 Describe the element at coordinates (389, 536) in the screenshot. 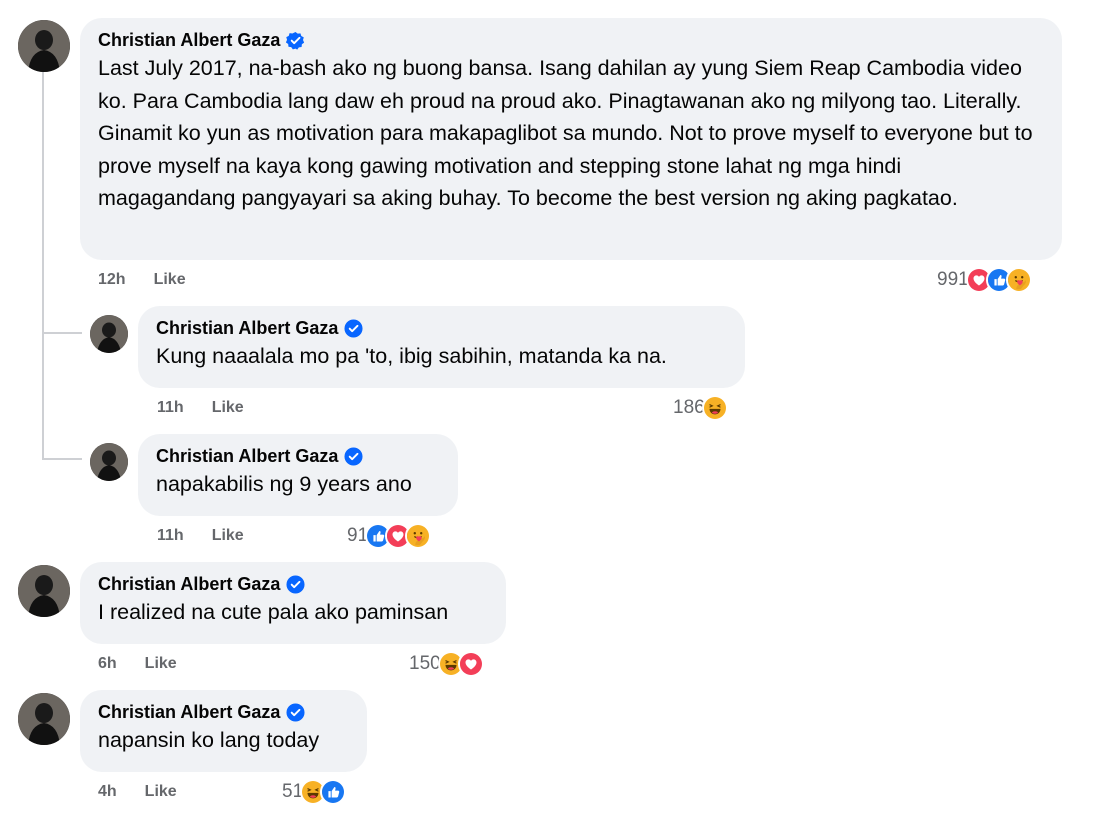

I see `reaction-summary: 91` at that location.